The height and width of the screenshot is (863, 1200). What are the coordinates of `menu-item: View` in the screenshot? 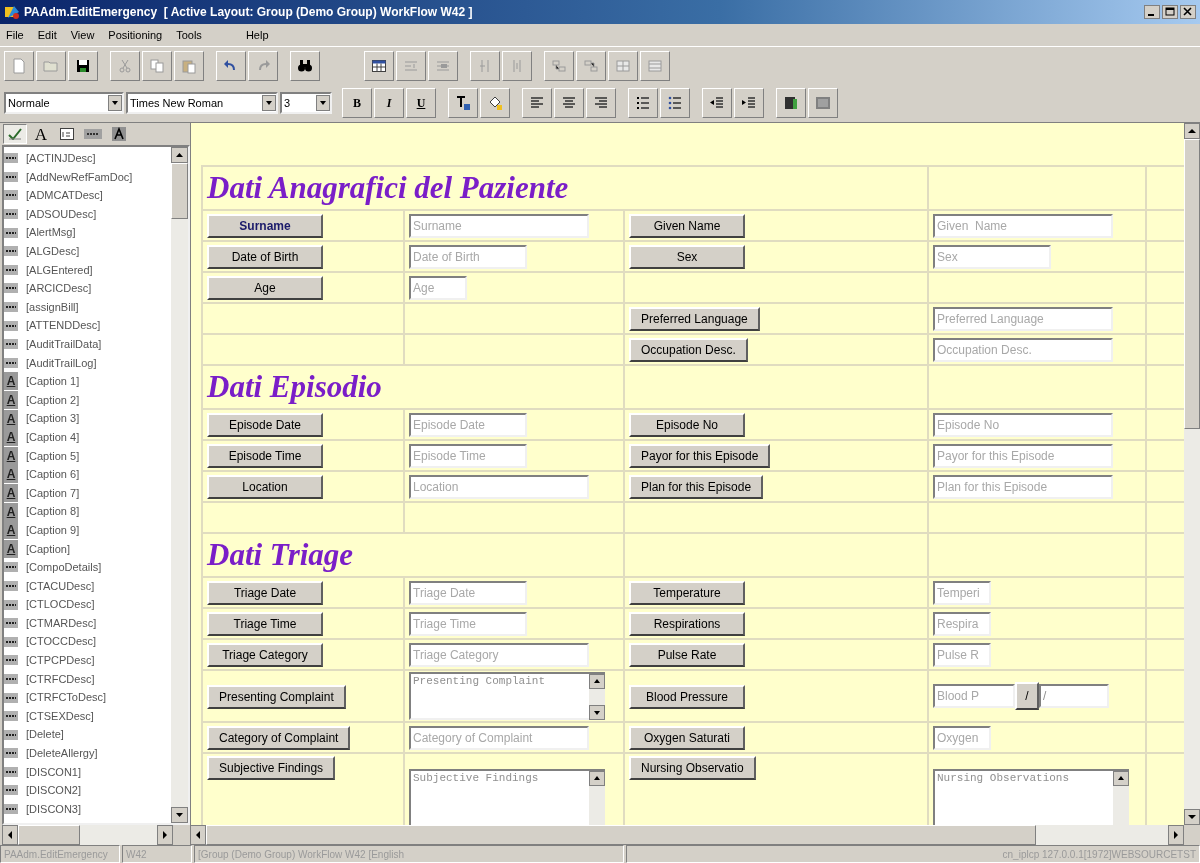 It's located at (82, 35).